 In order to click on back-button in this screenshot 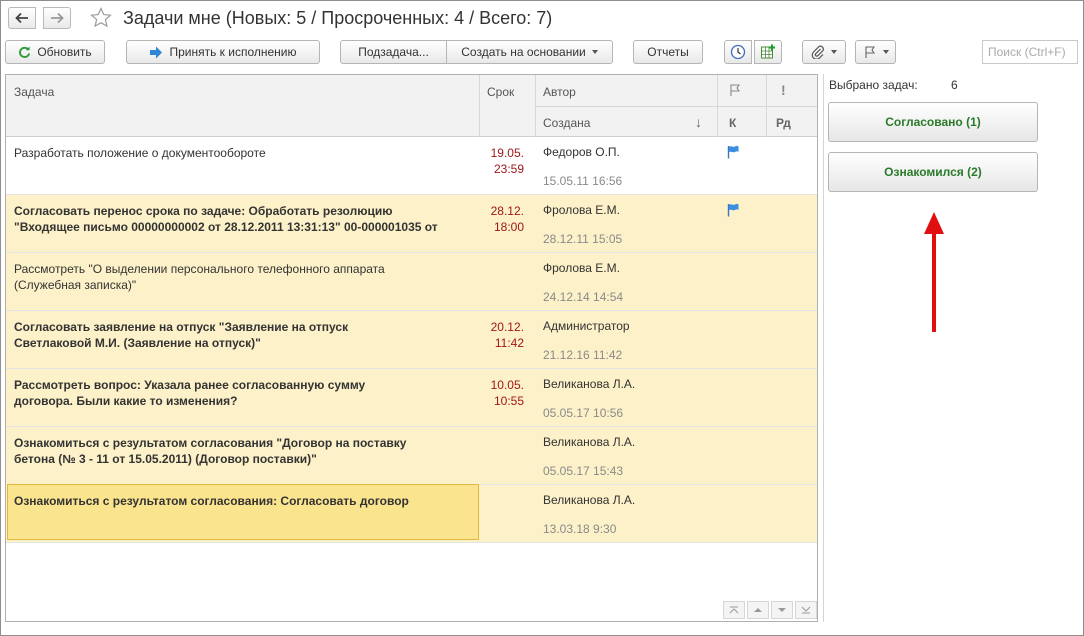, I will do `click(22, 18)`.